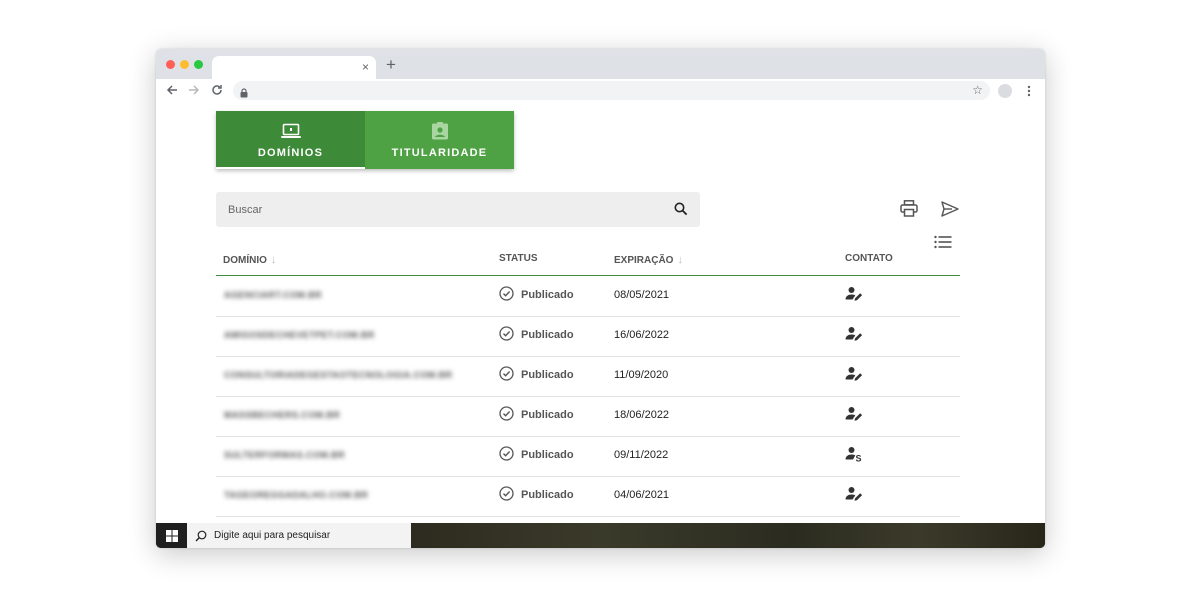  What do you see at coordinates (170, 64) in the screenshot?
I see `close-window-button` at bounding box center [170, 64].